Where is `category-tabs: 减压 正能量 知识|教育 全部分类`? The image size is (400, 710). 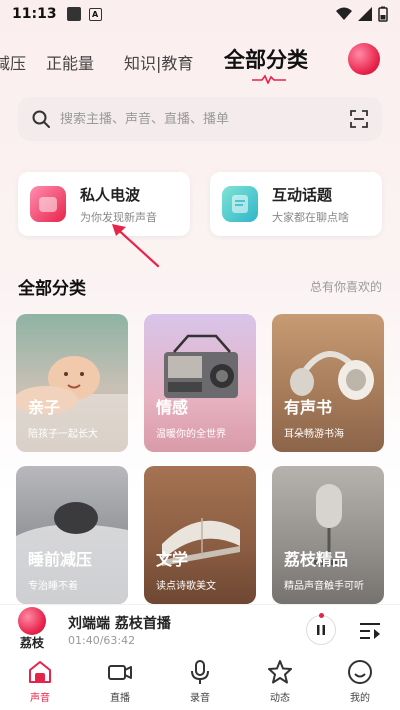
category-tabs: 减压 正能量 知识|教育 全部分类 is located at coordinates (200, 62).